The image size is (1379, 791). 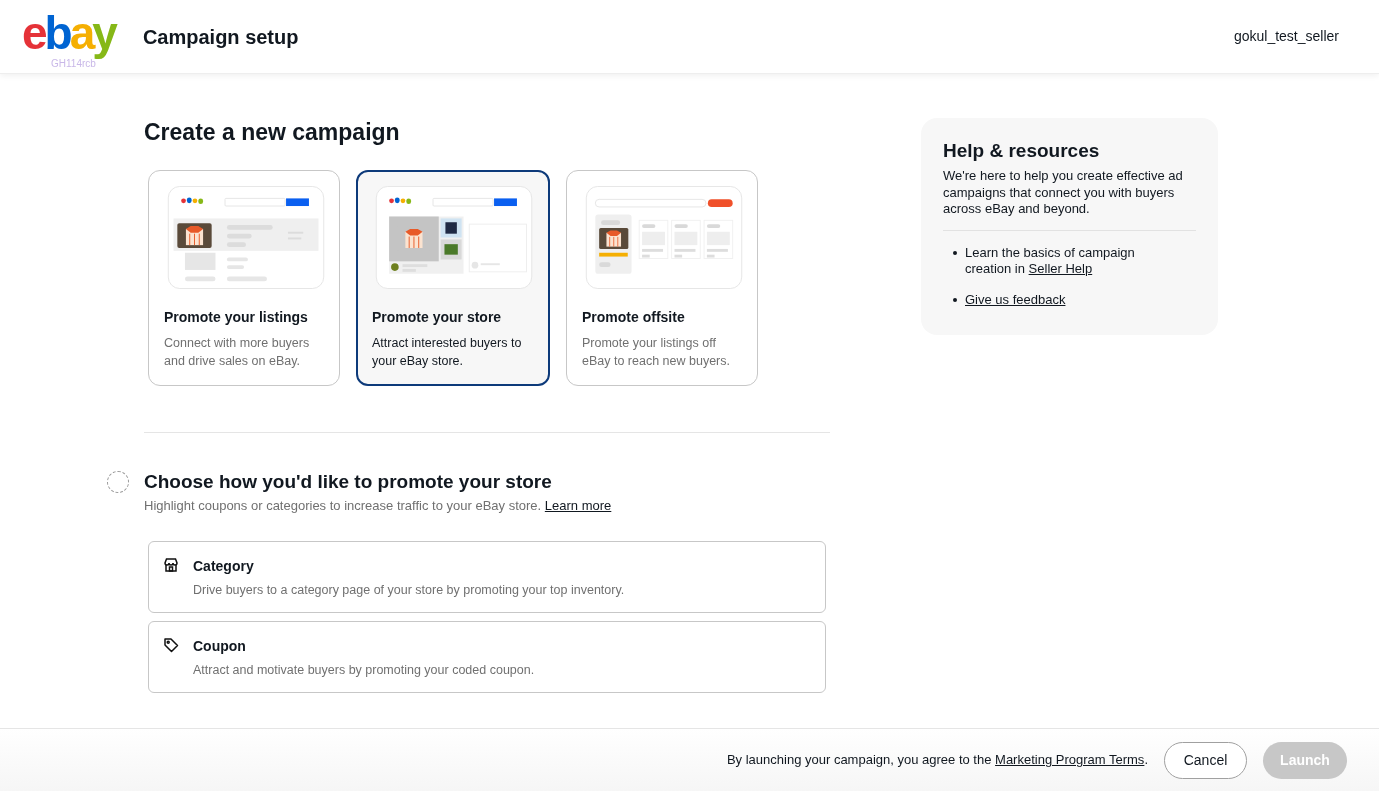 What do you see at coordinates (171, 645) in the screenshot?
I see `tag-icon` at bounding box center [171, 645].